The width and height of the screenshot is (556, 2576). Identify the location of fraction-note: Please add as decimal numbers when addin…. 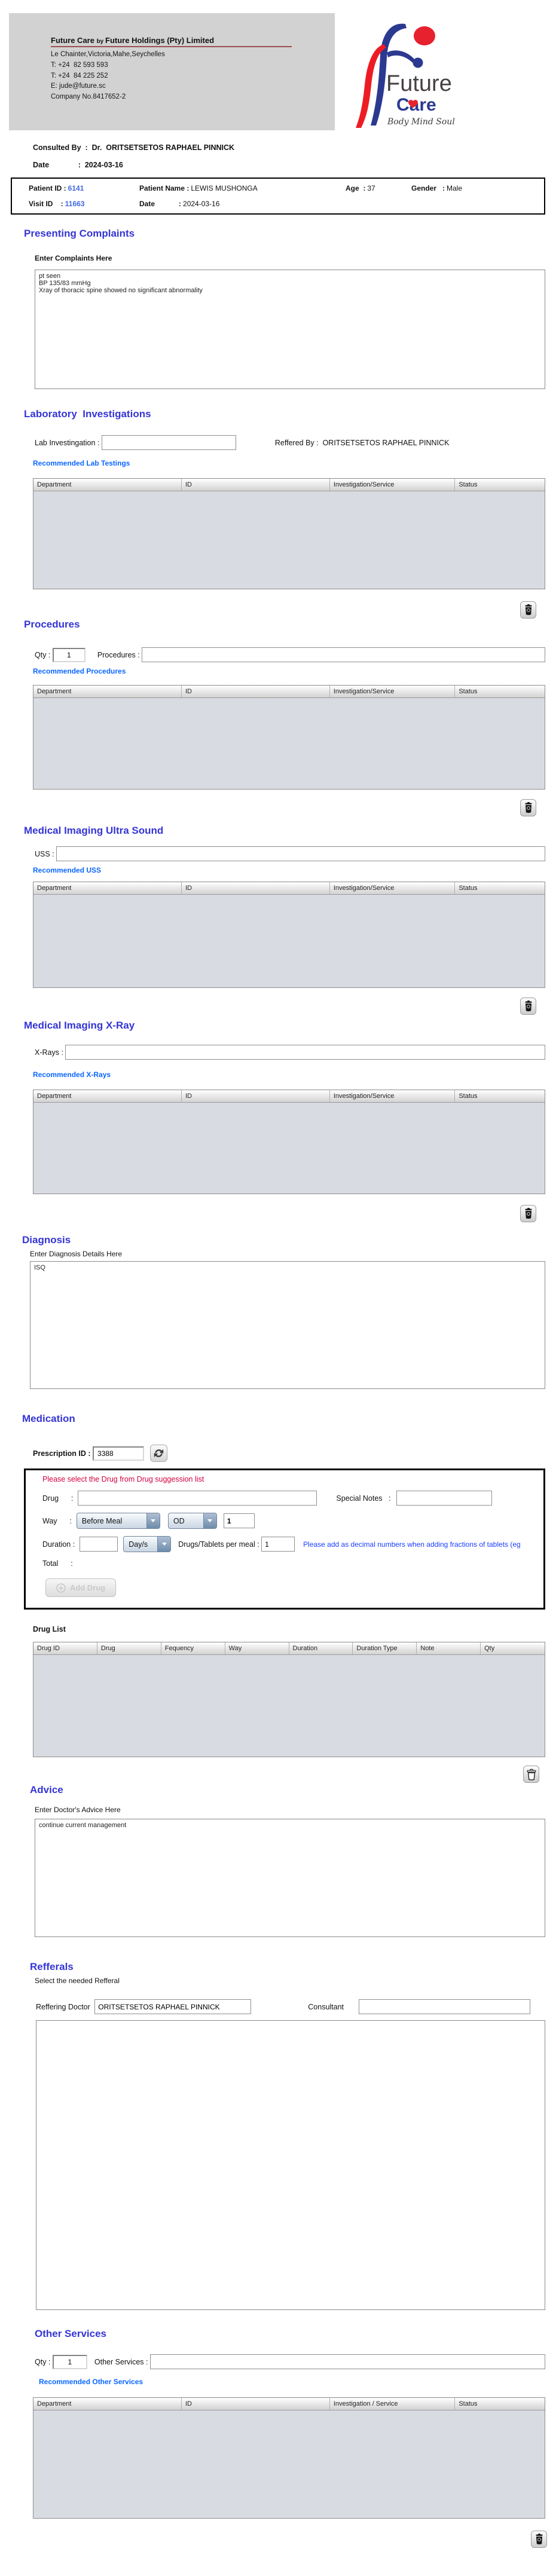
(412, 1544).